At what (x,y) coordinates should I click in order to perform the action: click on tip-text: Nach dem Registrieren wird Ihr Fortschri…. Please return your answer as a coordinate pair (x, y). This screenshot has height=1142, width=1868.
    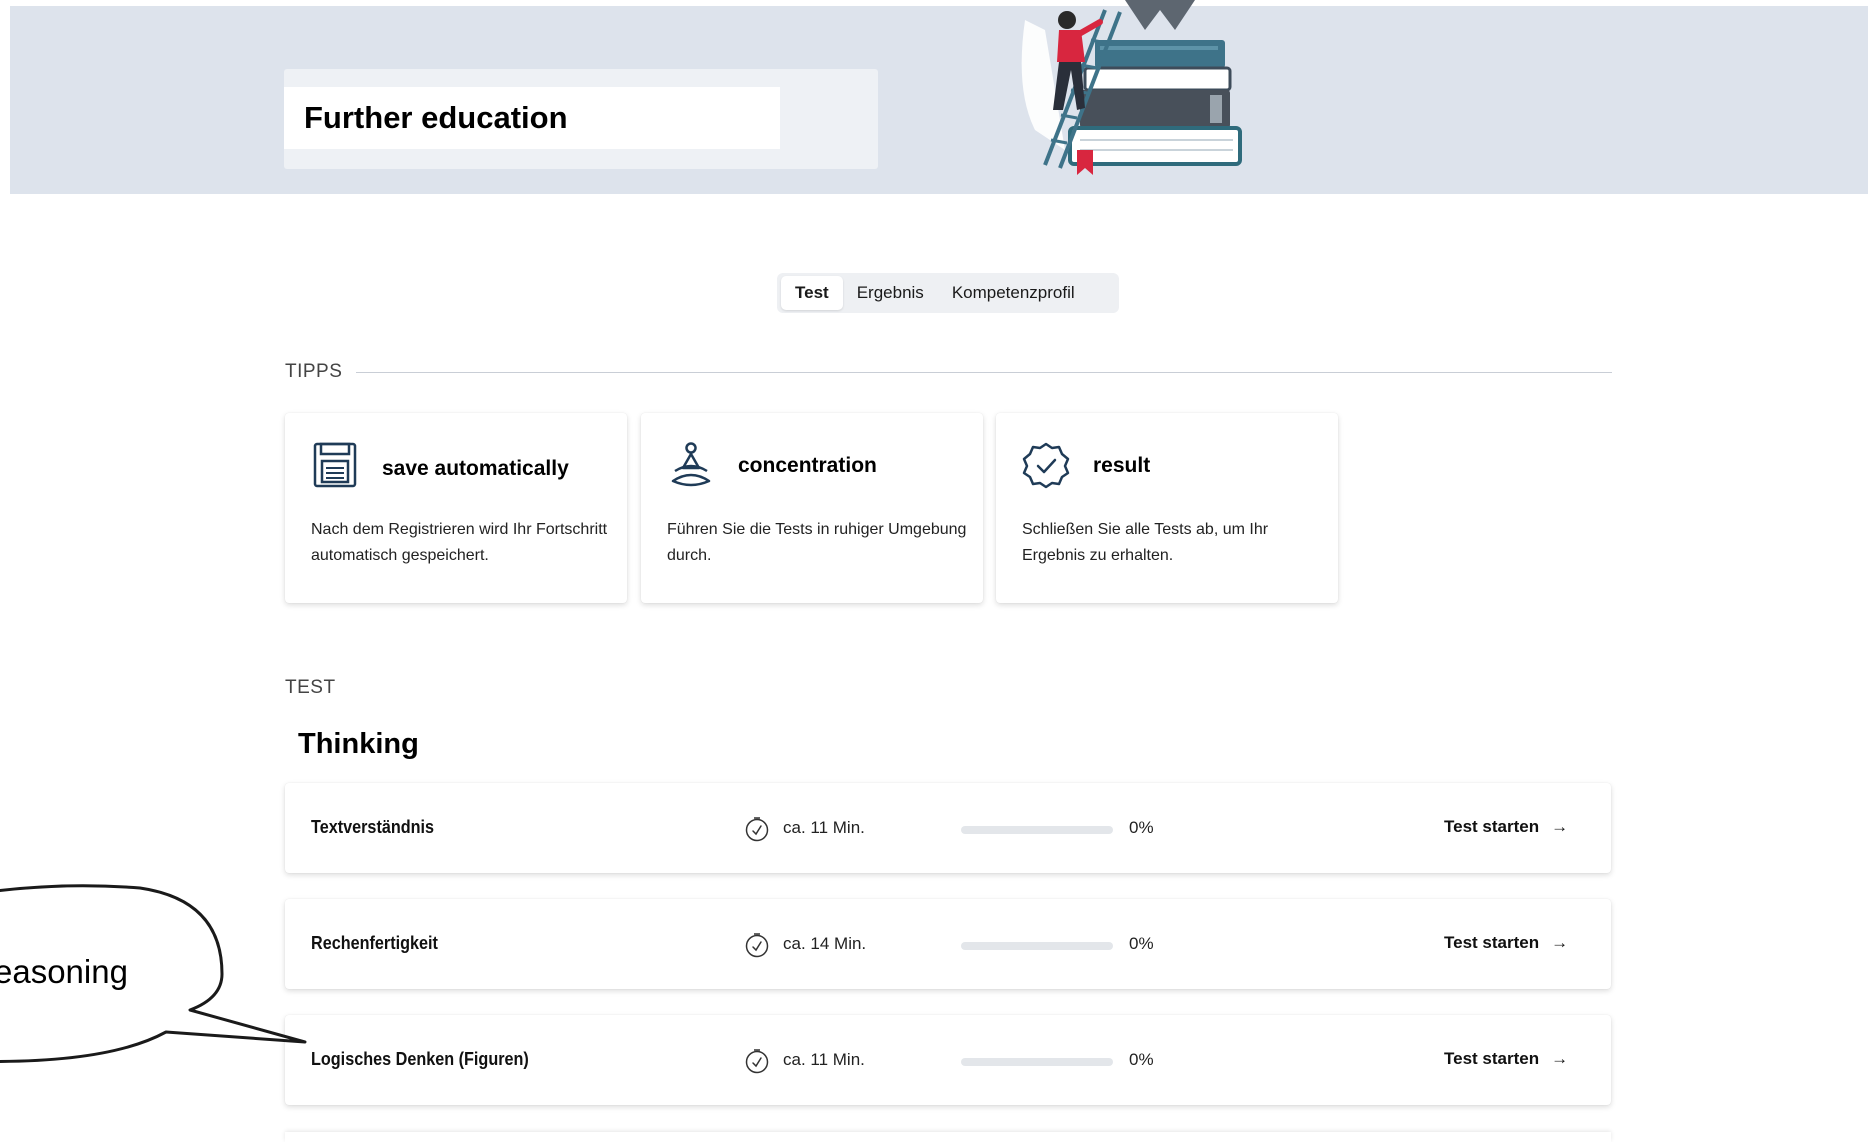
    Looking at the image, I should click on (459, 542).